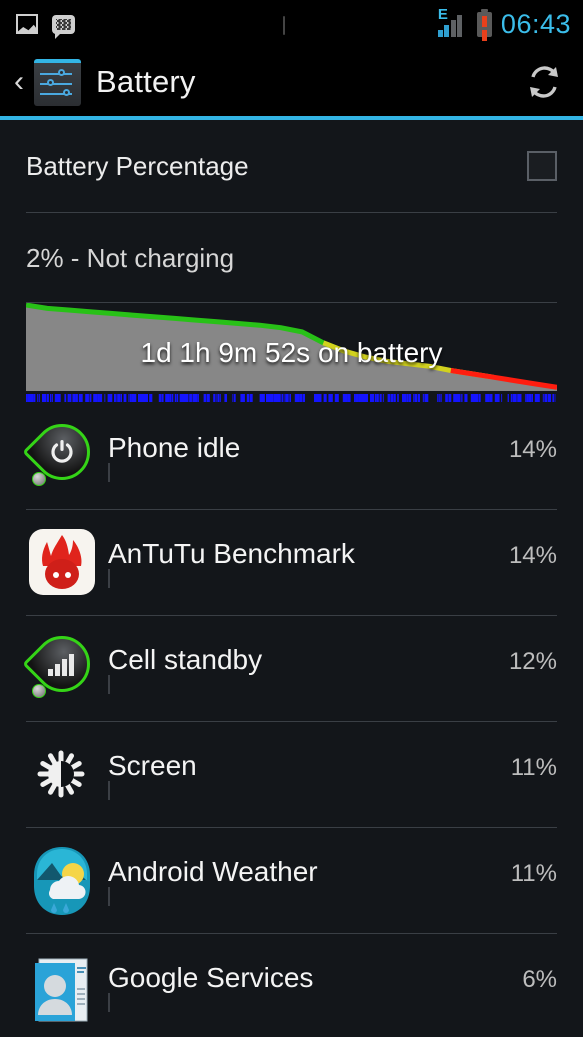  I want to click on app-percent: 12%, so click(532, 661).